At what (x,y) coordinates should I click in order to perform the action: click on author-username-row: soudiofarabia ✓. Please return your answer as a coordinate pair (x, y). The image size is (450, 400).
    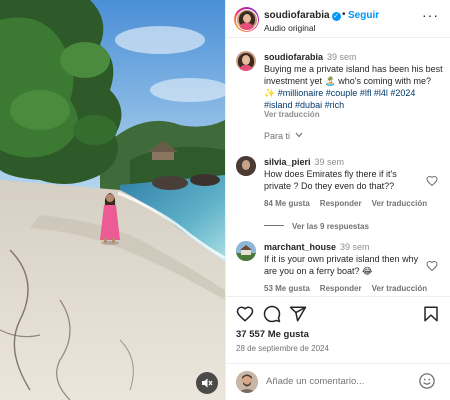
    Looking at the image, I should click on (302, 15).